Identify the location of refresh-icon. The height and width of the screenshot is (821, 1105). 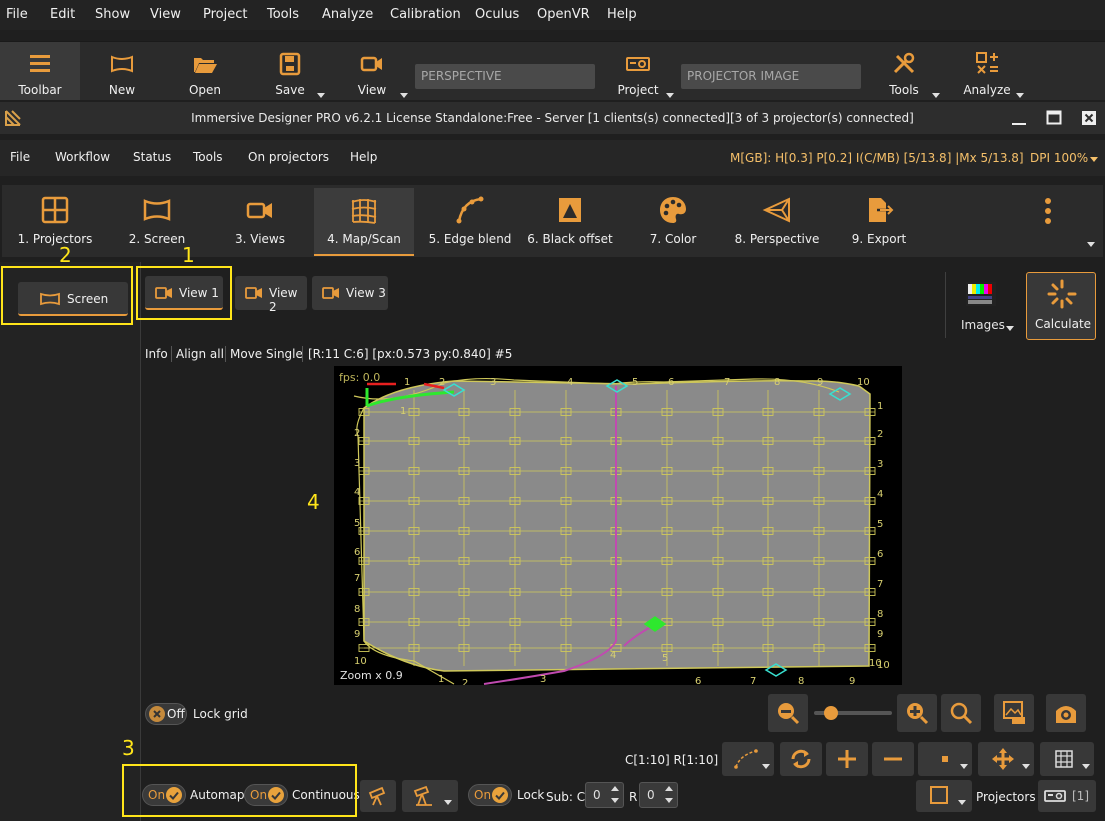
(801, 759).